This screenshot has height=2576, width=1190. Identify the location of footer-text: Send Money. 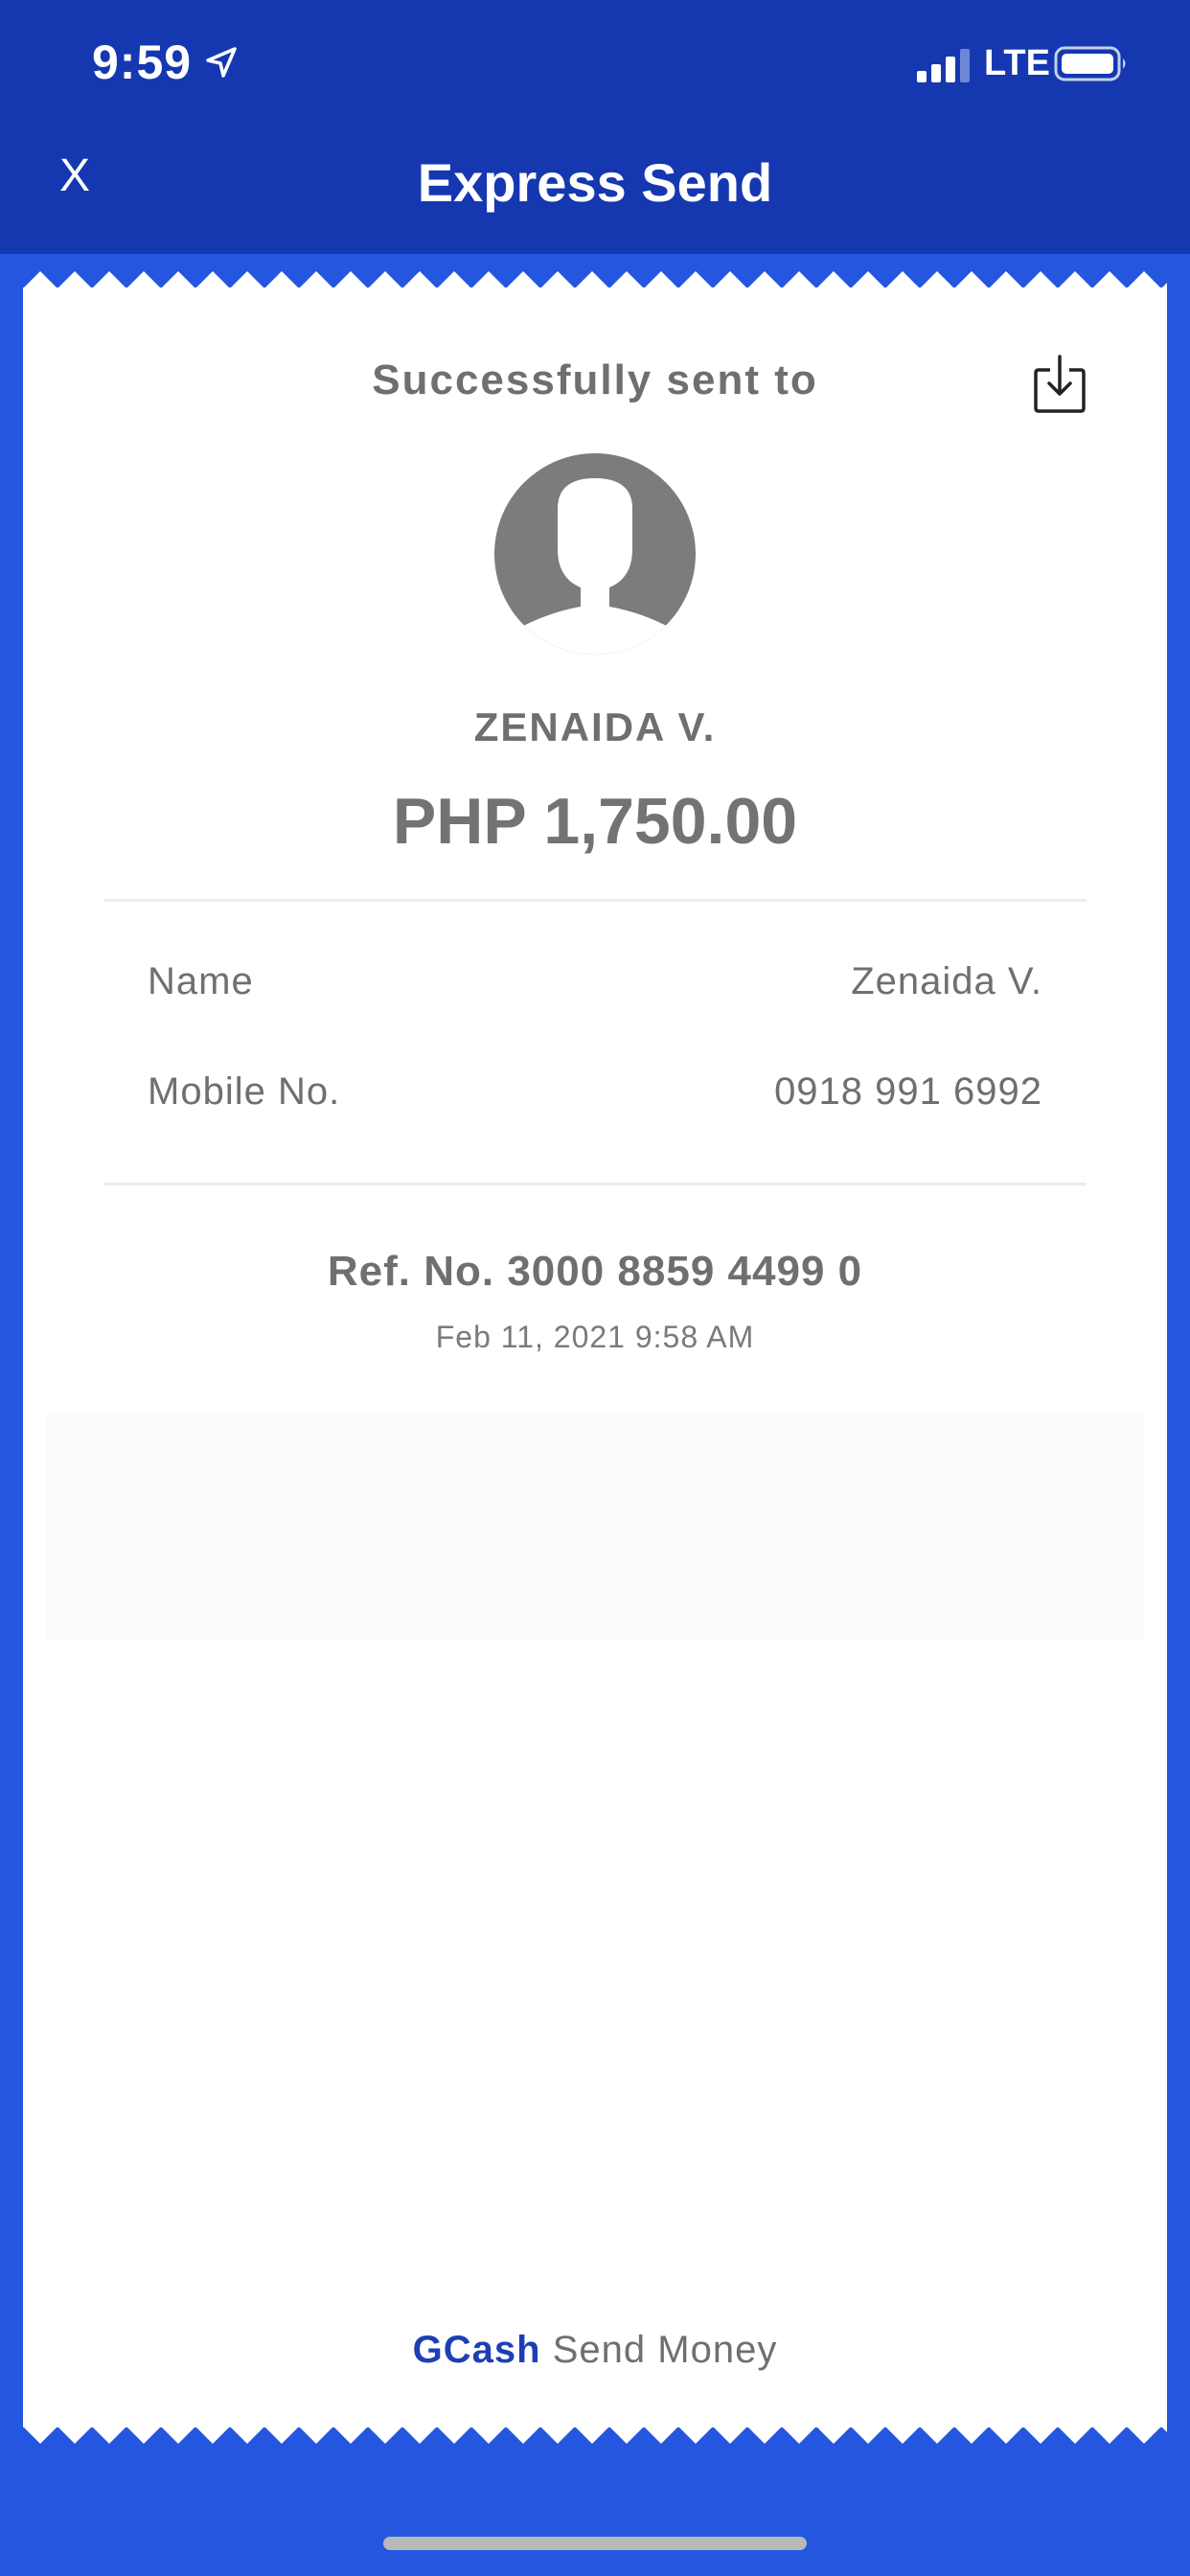
(665, 2350).